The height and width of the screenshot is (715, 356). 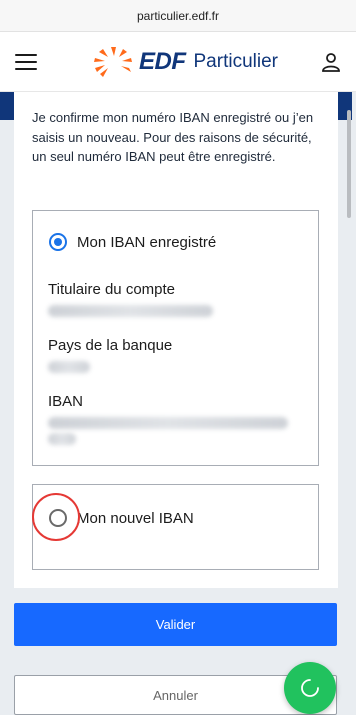 I want to click on new-iban-radio, so click(x=58, y=518).